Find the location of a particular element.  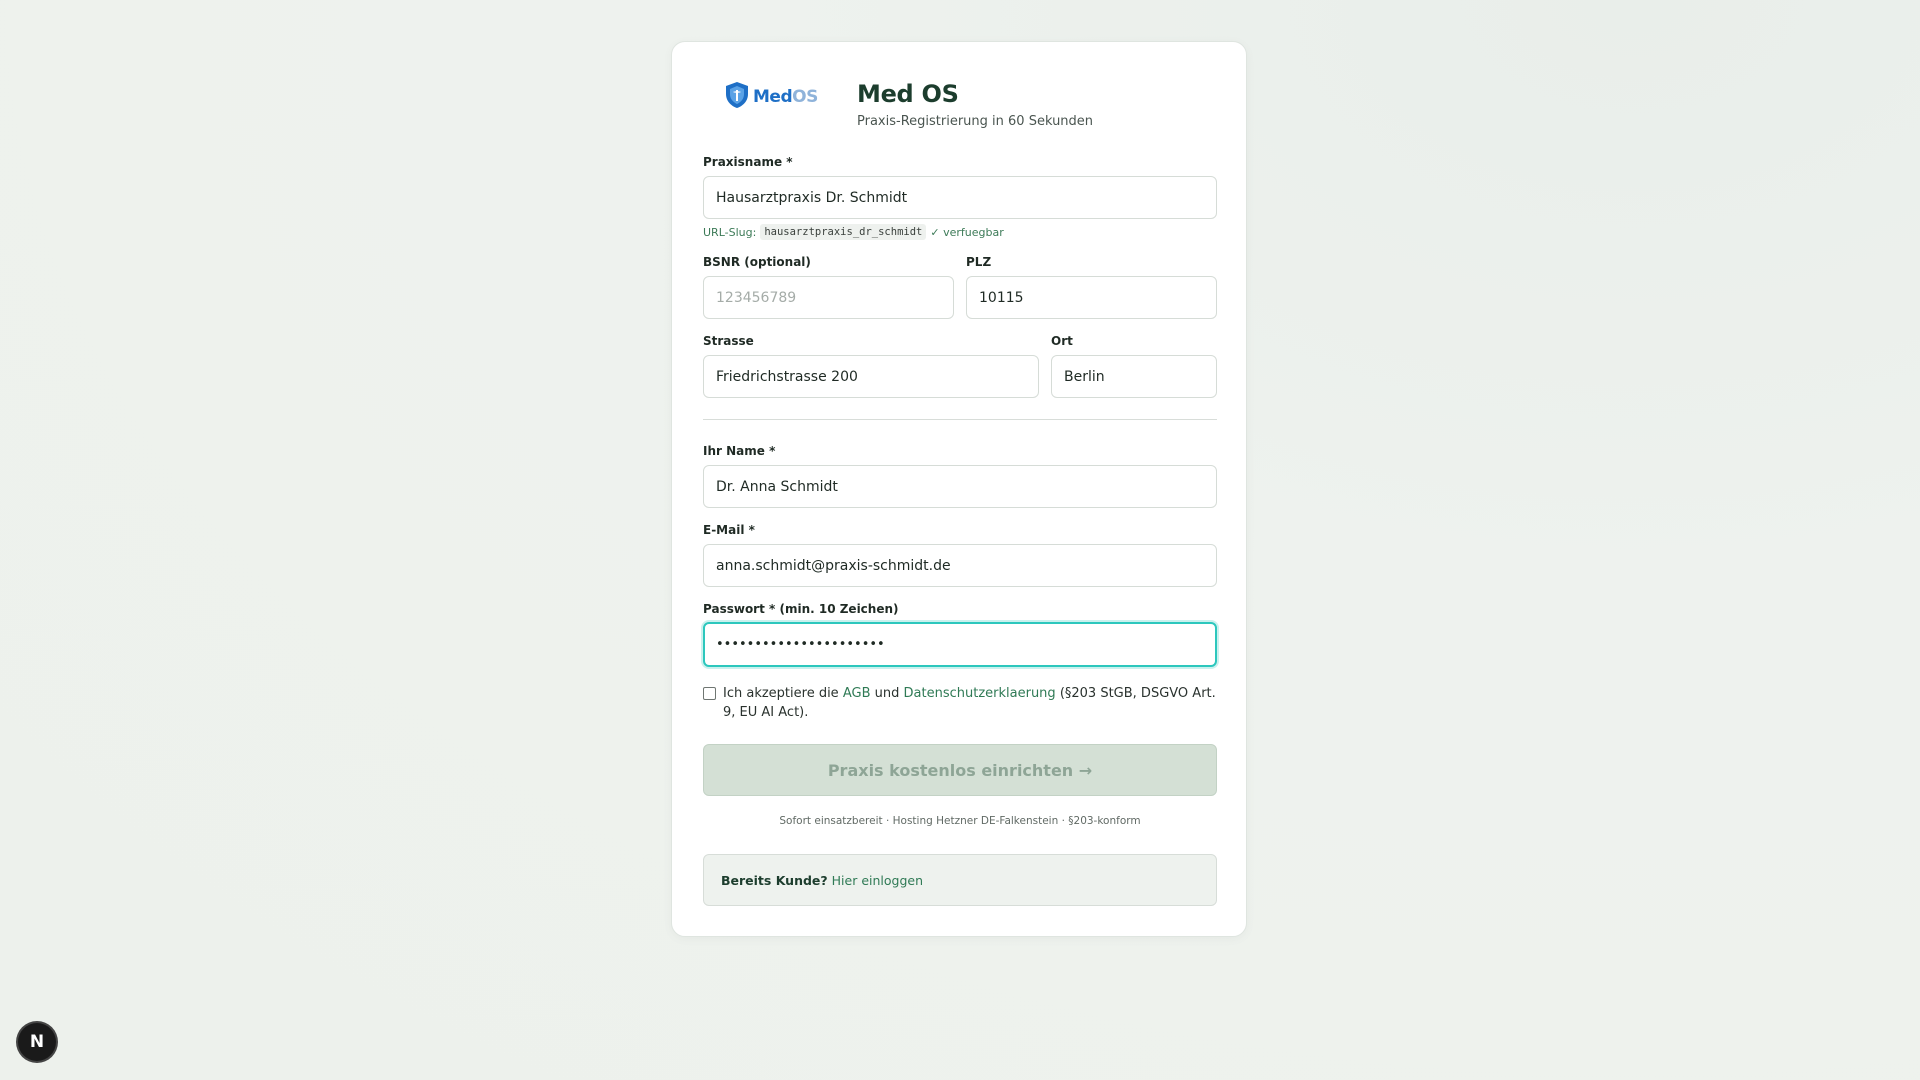

plz-input is located at coordinates (1091, 297).